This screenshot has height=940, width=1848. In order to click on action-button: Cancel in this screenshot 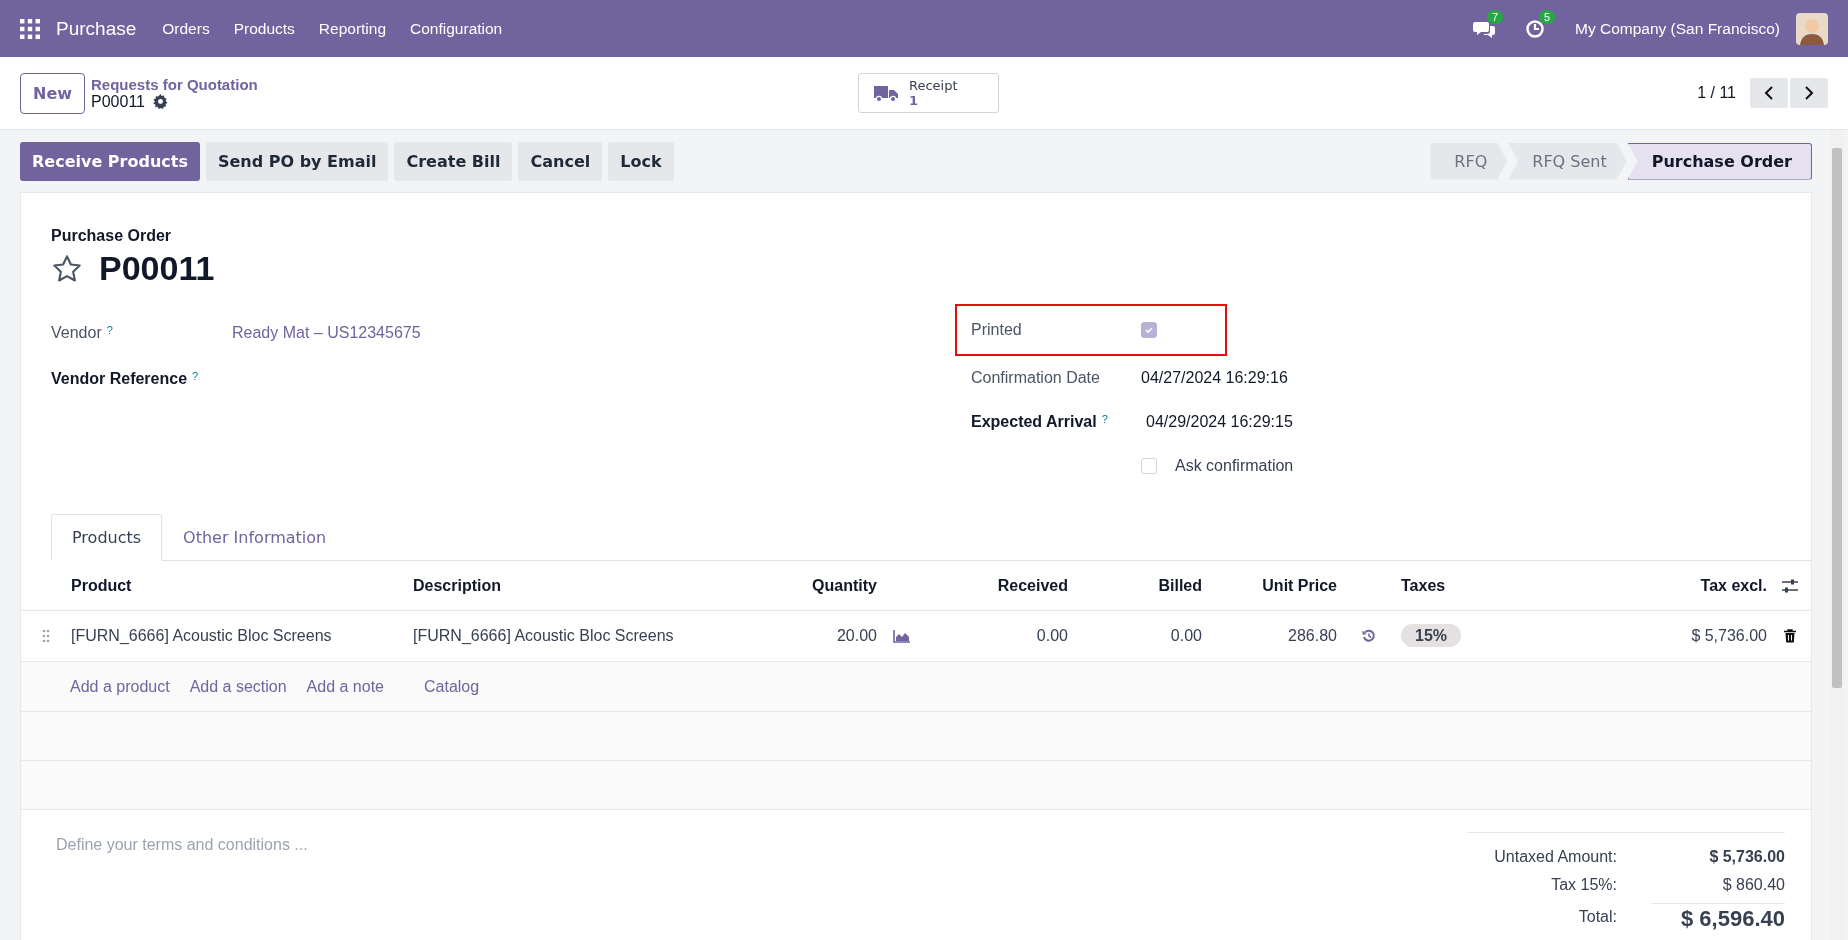, I will do `click(560, 161)`.